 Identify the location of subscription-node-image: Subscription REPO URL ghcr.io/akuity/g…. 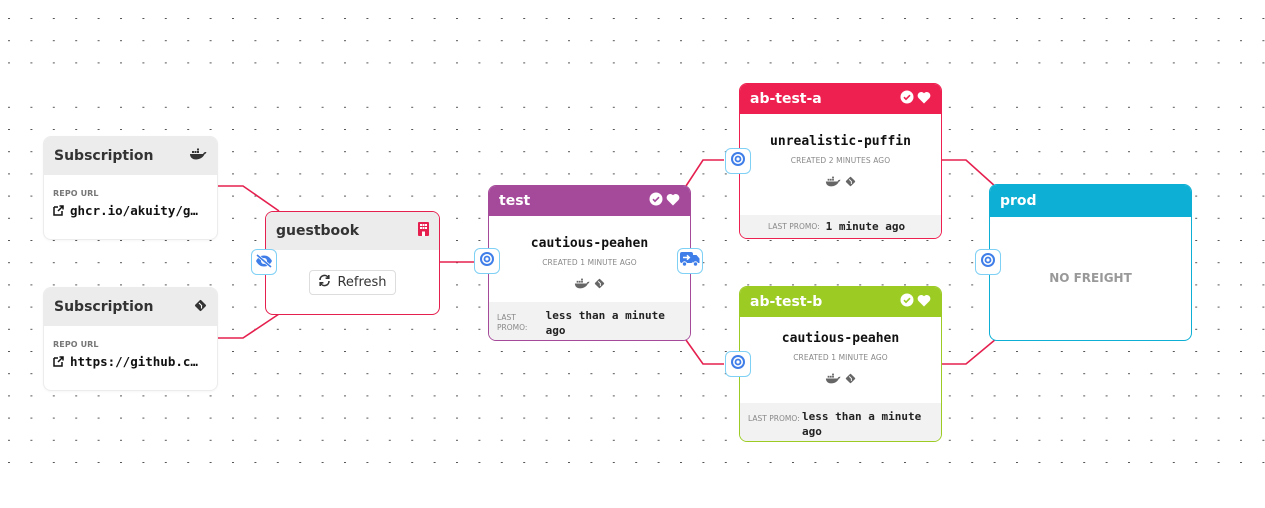
(130, 188).